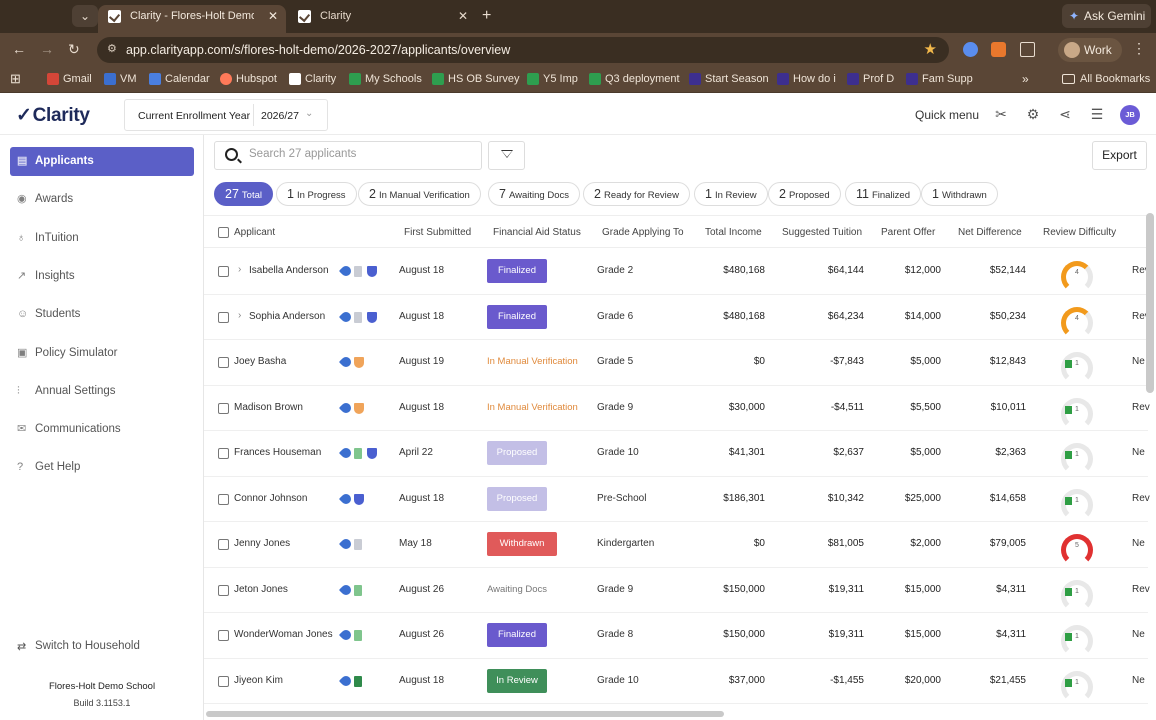  Describe the element at coordinates (947, 115) in the screenshot. I see `quick-menu-button: Quick menu` at that location.